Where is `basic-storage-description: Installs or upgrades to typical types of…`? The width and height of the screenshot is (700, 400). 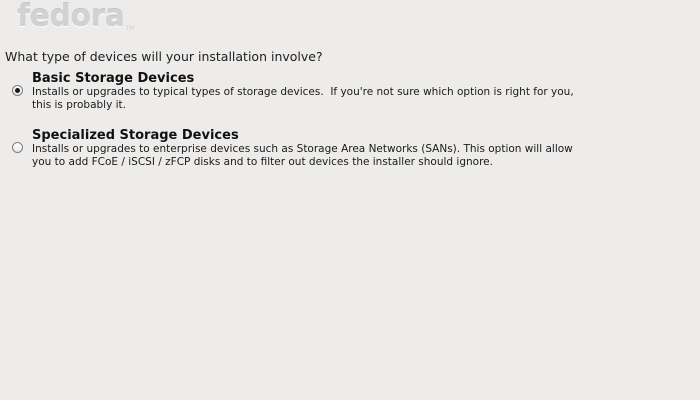
basic-storage-description: Installs or upgrades to typical types of… is located at coordinates (303, 98).